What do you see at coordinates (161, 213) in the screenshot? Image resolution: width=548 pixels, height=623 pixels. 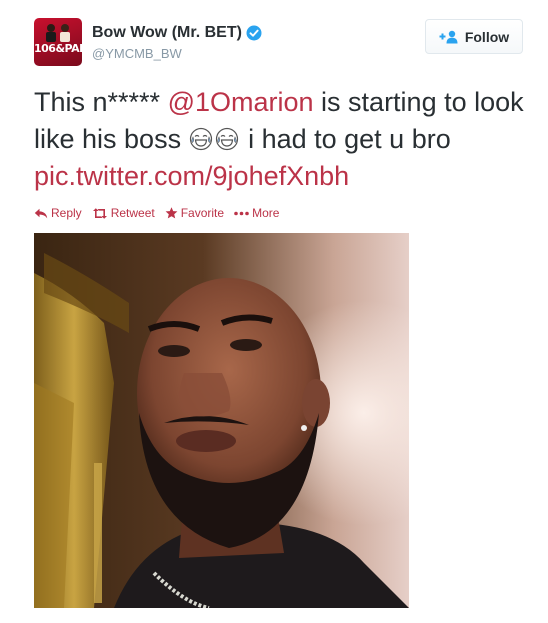 I see `tweet-actions: Reply Retweet Favorite More` at bounding box center [161, 213].